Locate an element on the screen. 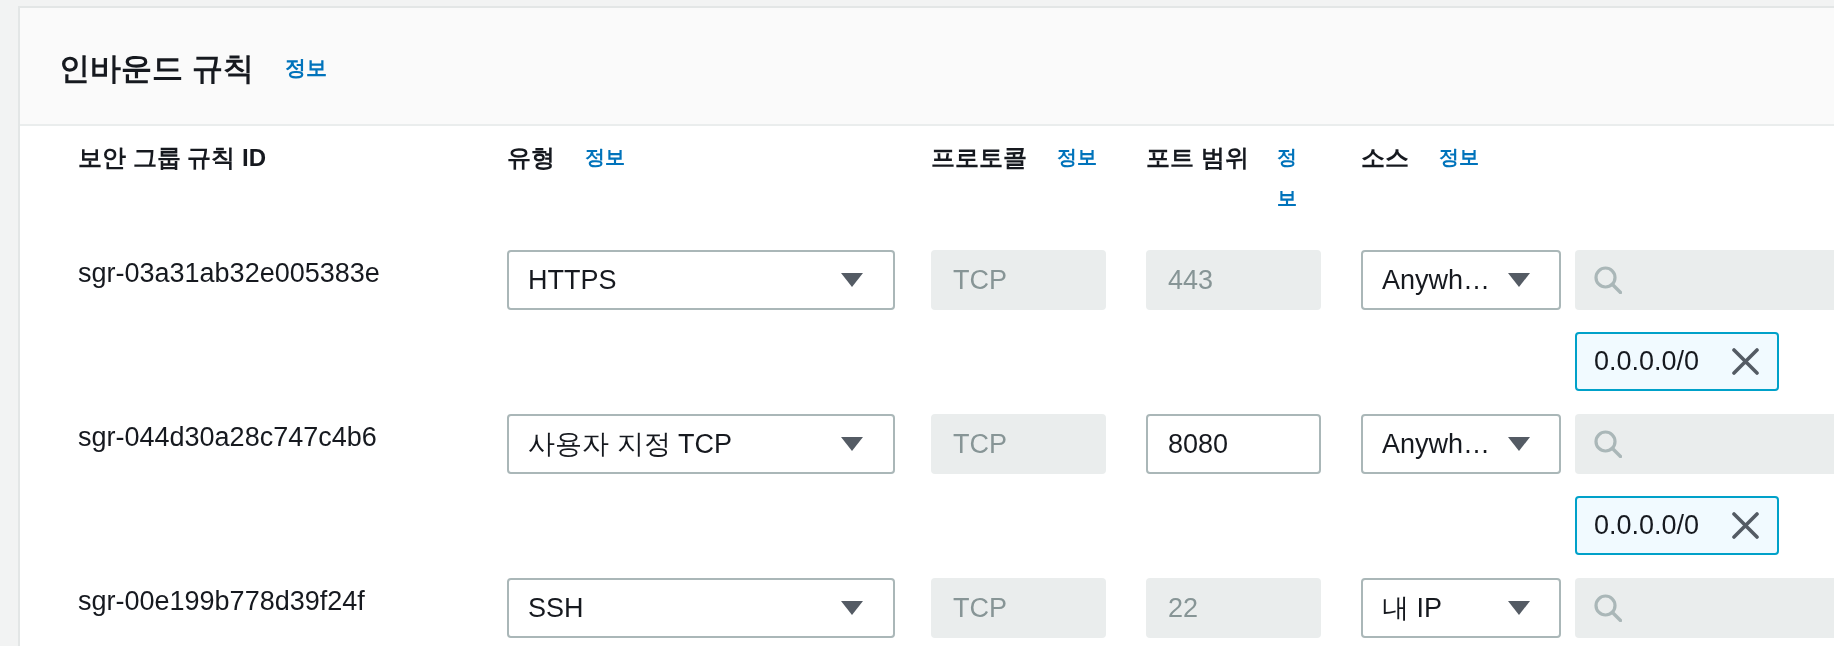 Image resolution: width=1834 pixels, height=646 pixels. panel-title: 인바운드 규칙 is located at coordinates (156, 68).